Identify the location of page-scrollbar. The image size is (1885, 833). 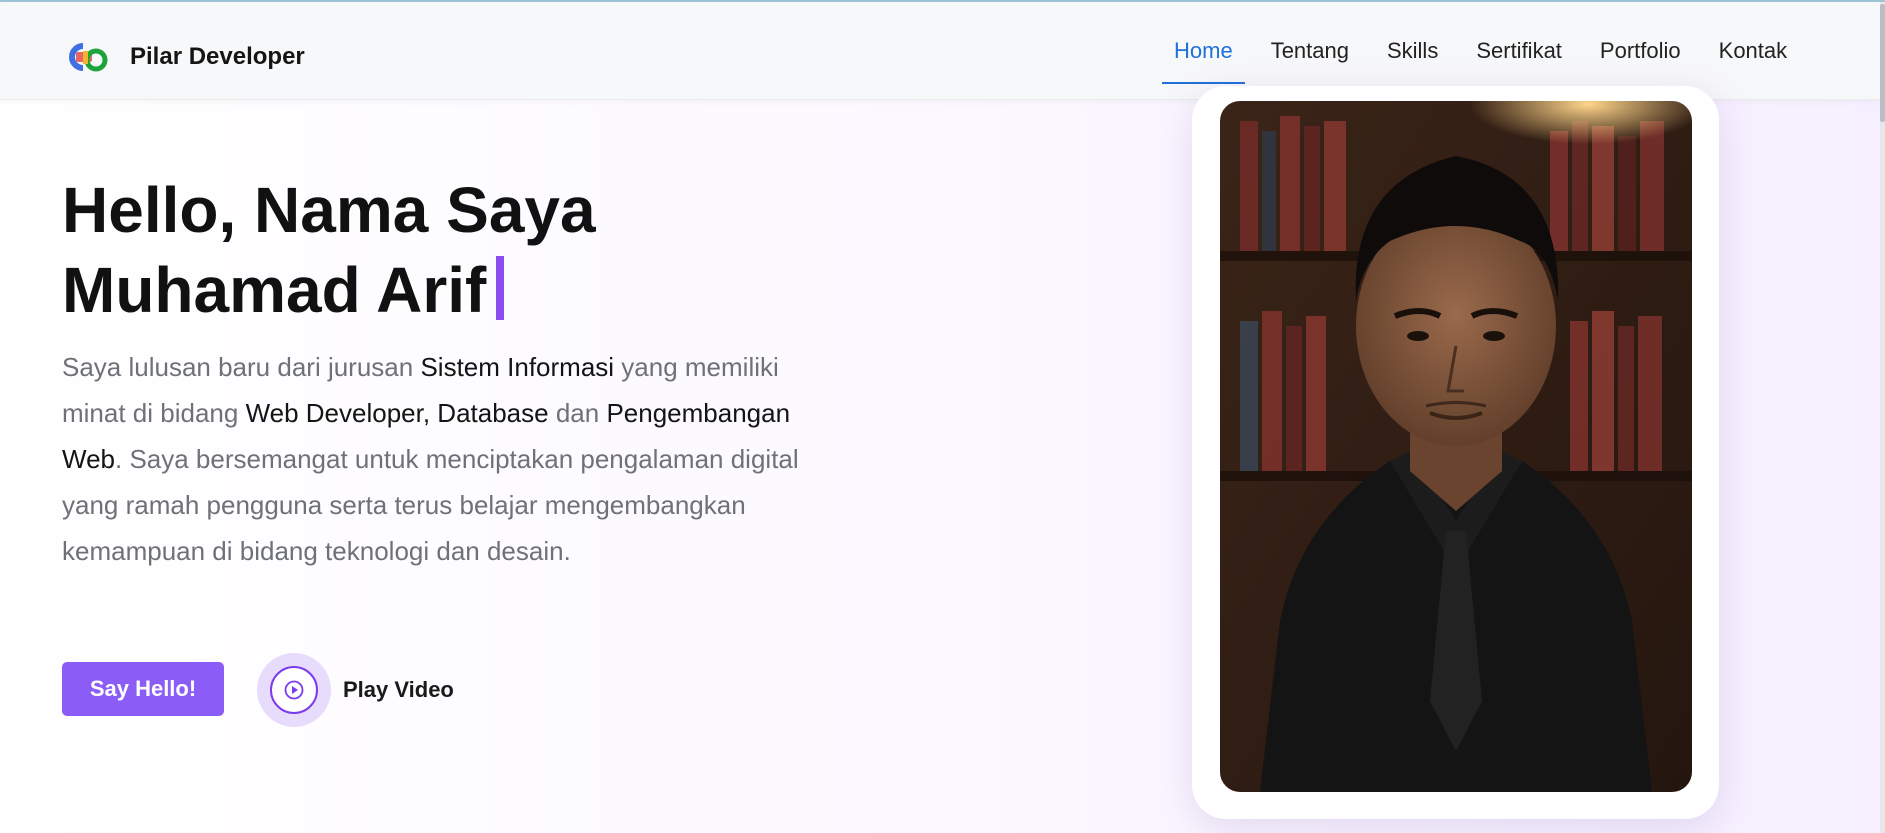
(1882, 417).